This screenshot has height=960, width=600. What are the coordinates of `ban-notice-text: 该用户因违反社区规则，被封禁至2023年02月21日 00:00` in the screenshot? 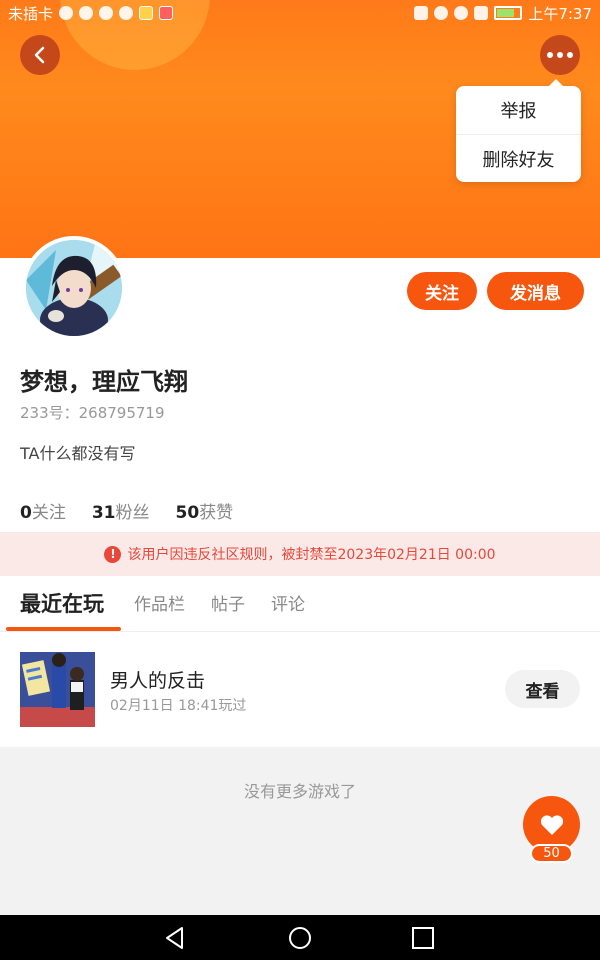 It's located at (311, 555).